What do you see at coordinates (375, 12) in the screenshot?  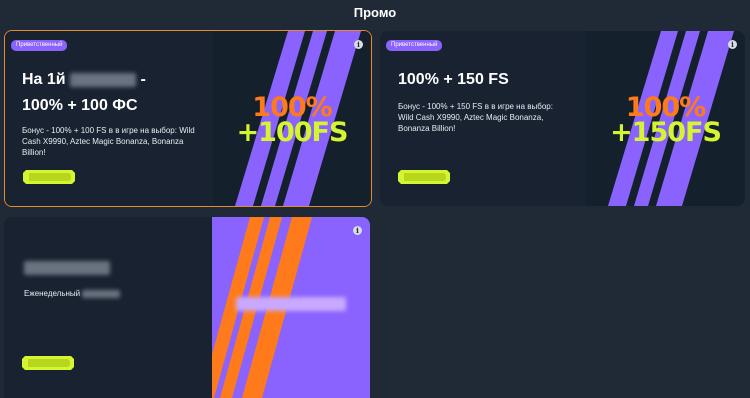 I see `page-title: Промо` at bounding box center [375, 12].